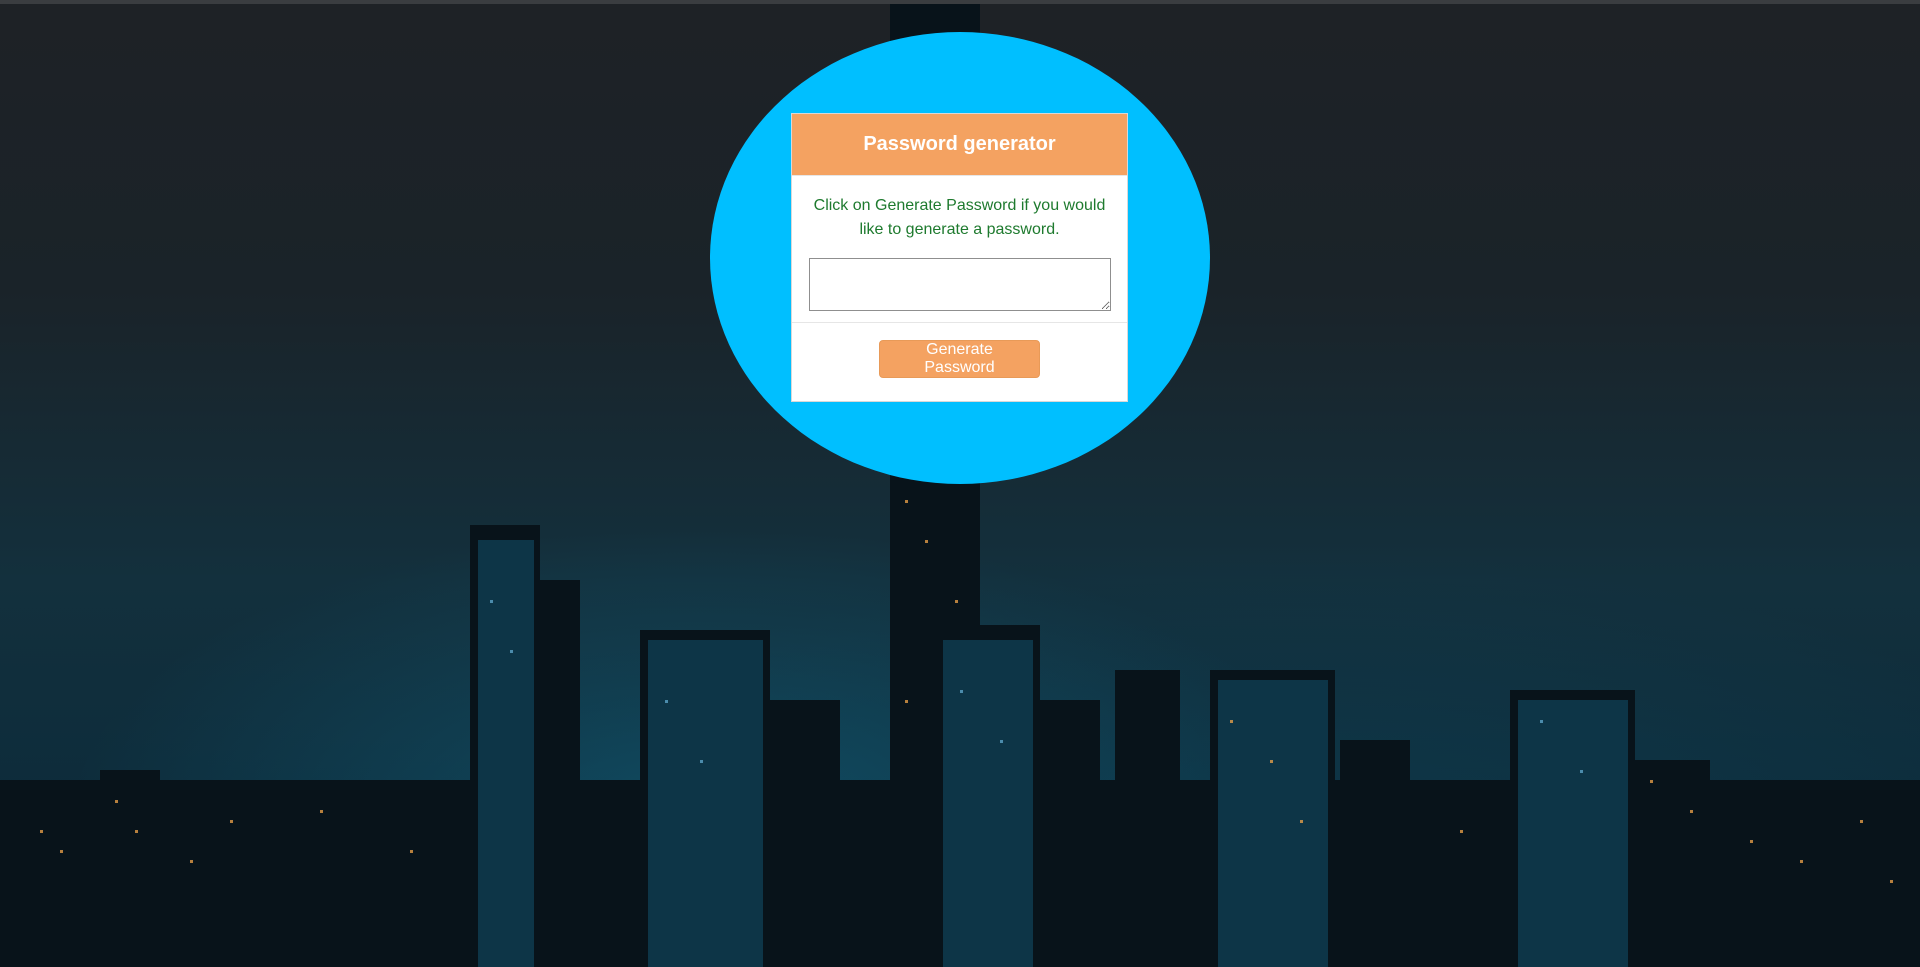 The width and height of the screenshot is (1920, 967). Describe the element at coordinates (959, 359) in the screenshot. I see `generate-password-button: Generate Password` at that location.